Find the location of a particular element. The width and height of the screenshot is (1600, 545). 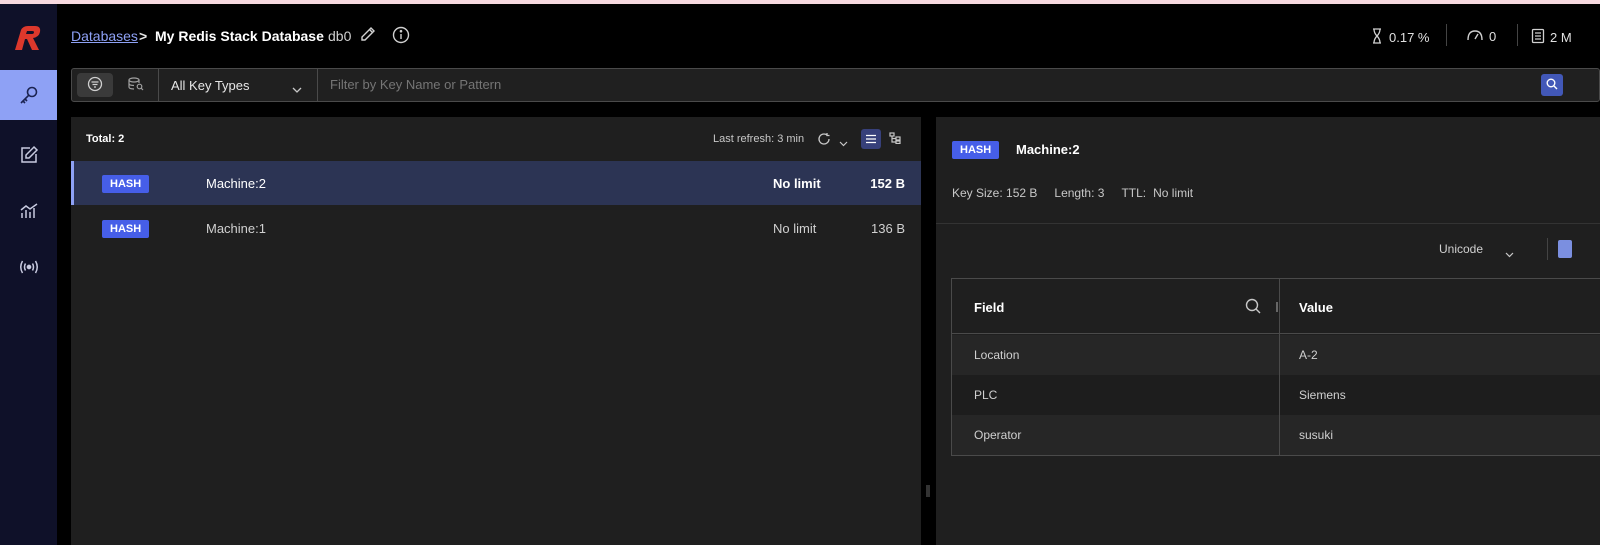

pubsub-icon is located at coordinates (29, 267).